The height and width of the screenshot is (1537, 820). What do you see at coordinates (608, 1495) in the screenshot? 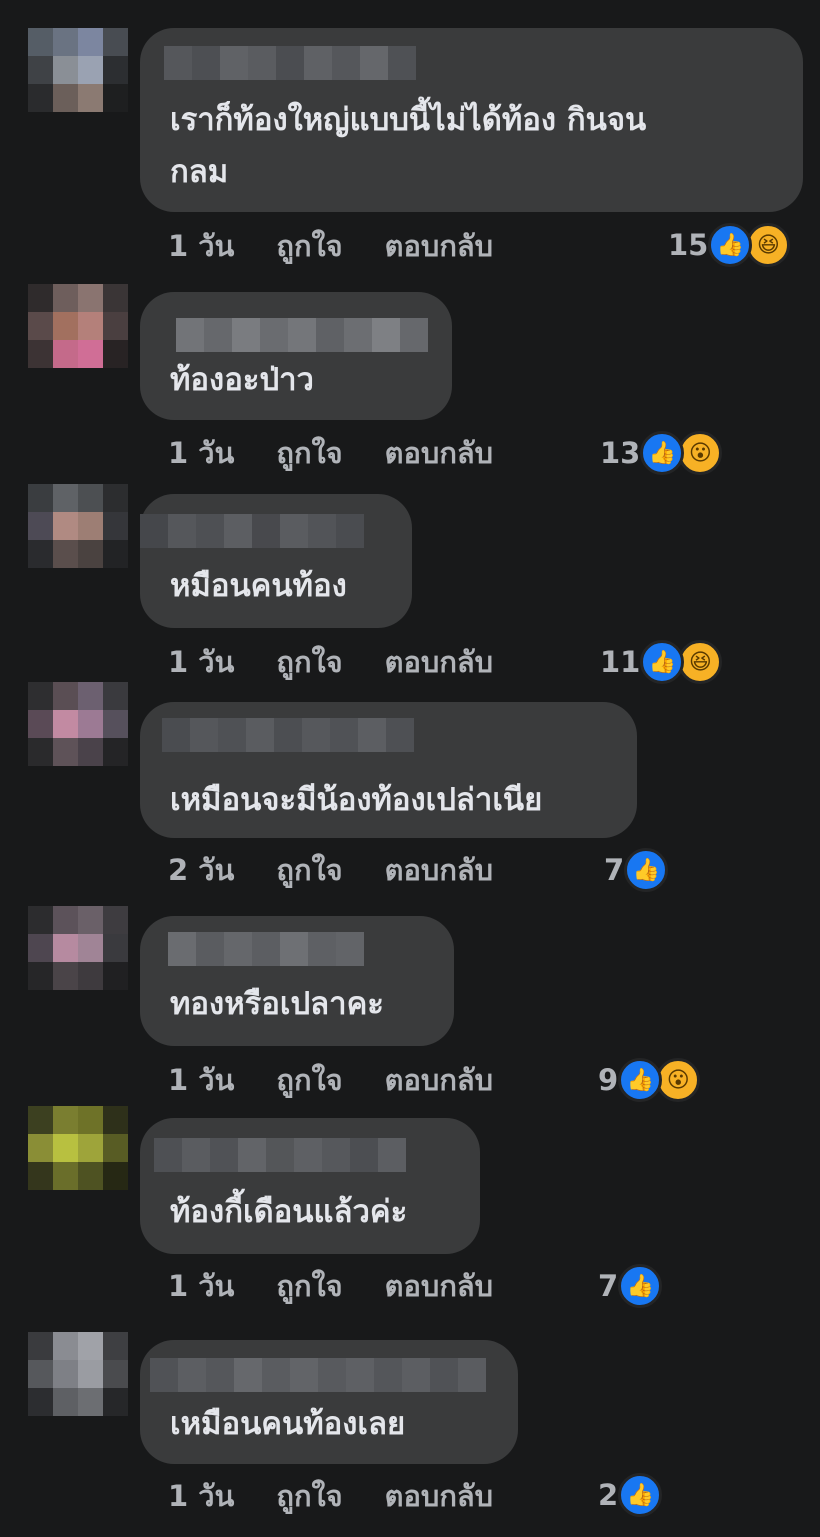
I see `reaction-count: 2` at bounding box center [608, 1495].